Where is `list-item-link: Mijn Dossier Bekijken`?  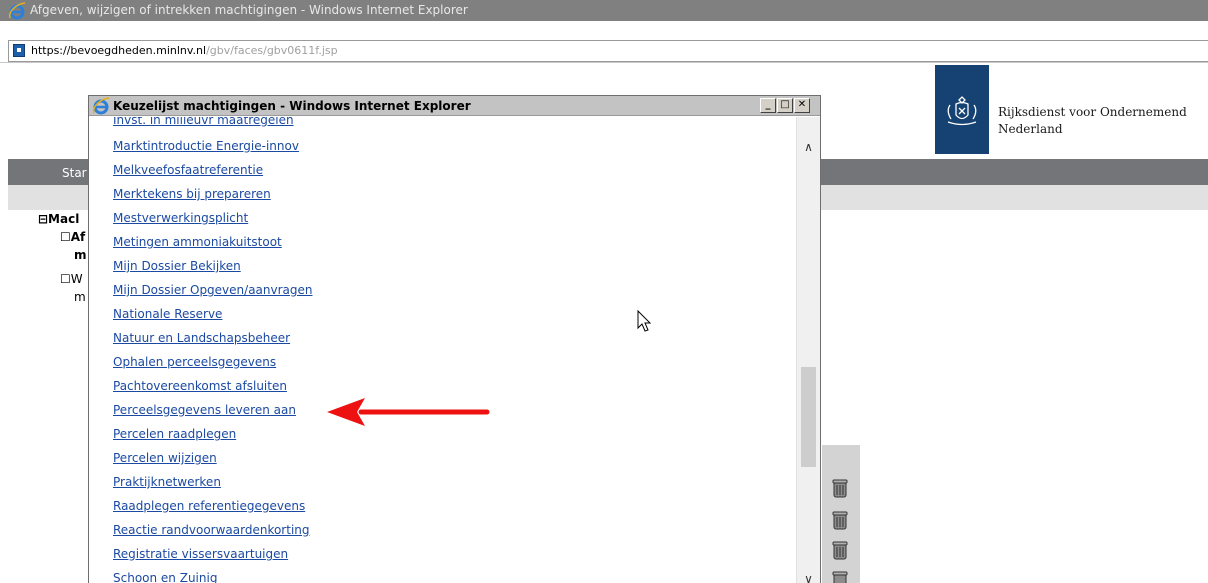 list-item-link: Mijn Dossier Bekijken is located at coordinates (177, 266).